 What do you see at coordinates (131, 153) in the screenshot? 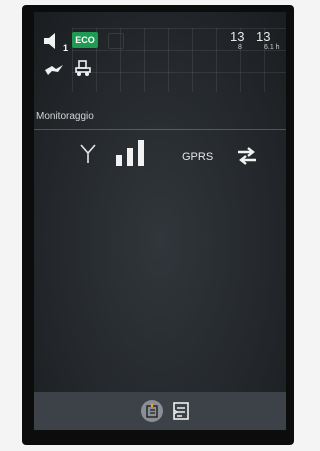
I see `signal-strength-icon` at bounding box center [131, 153].